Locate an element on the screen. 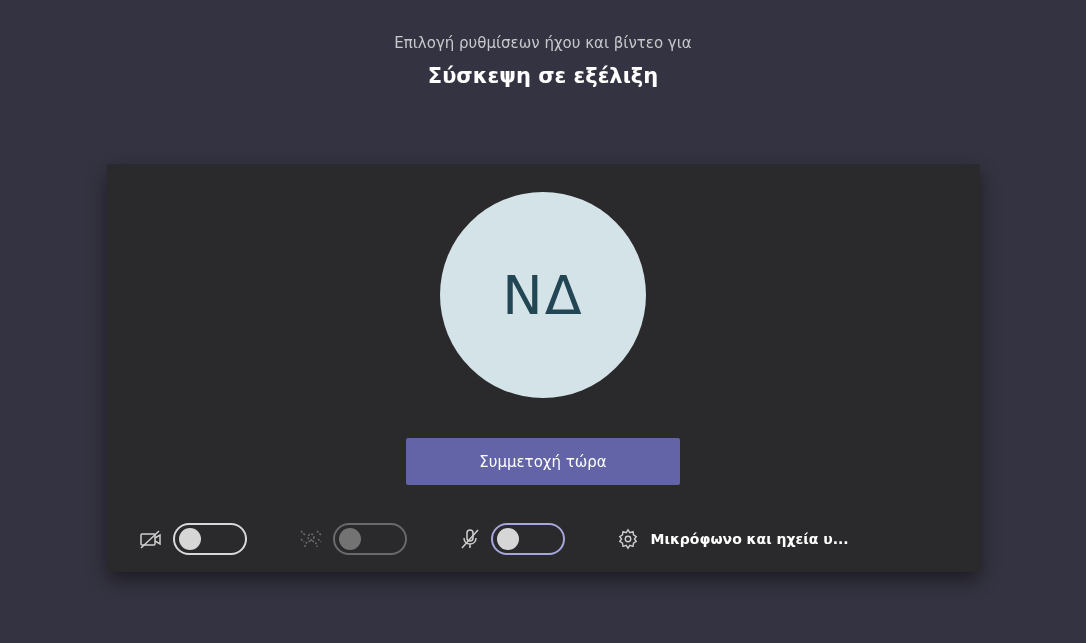 The image size is (1086, 643). join-button: Συμμετοχή τώρα is located at coordinates (543, 461).